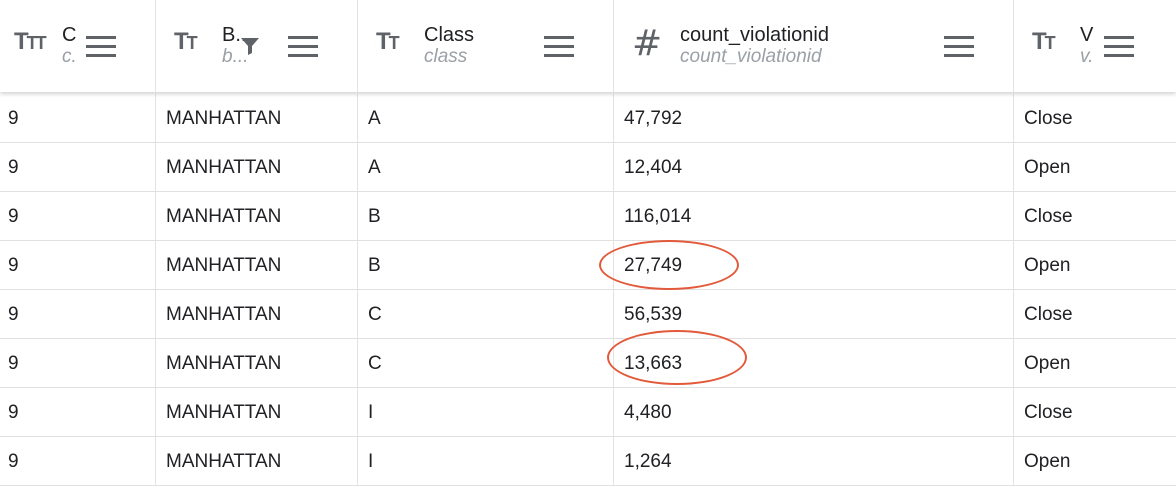 Image resolution: width=1176 pixels, height=489 pixels. What do you see at coordinates (30, 41) in the screenshot?
I see `text-type-icon: TTT` at bounding box center [30, 41].